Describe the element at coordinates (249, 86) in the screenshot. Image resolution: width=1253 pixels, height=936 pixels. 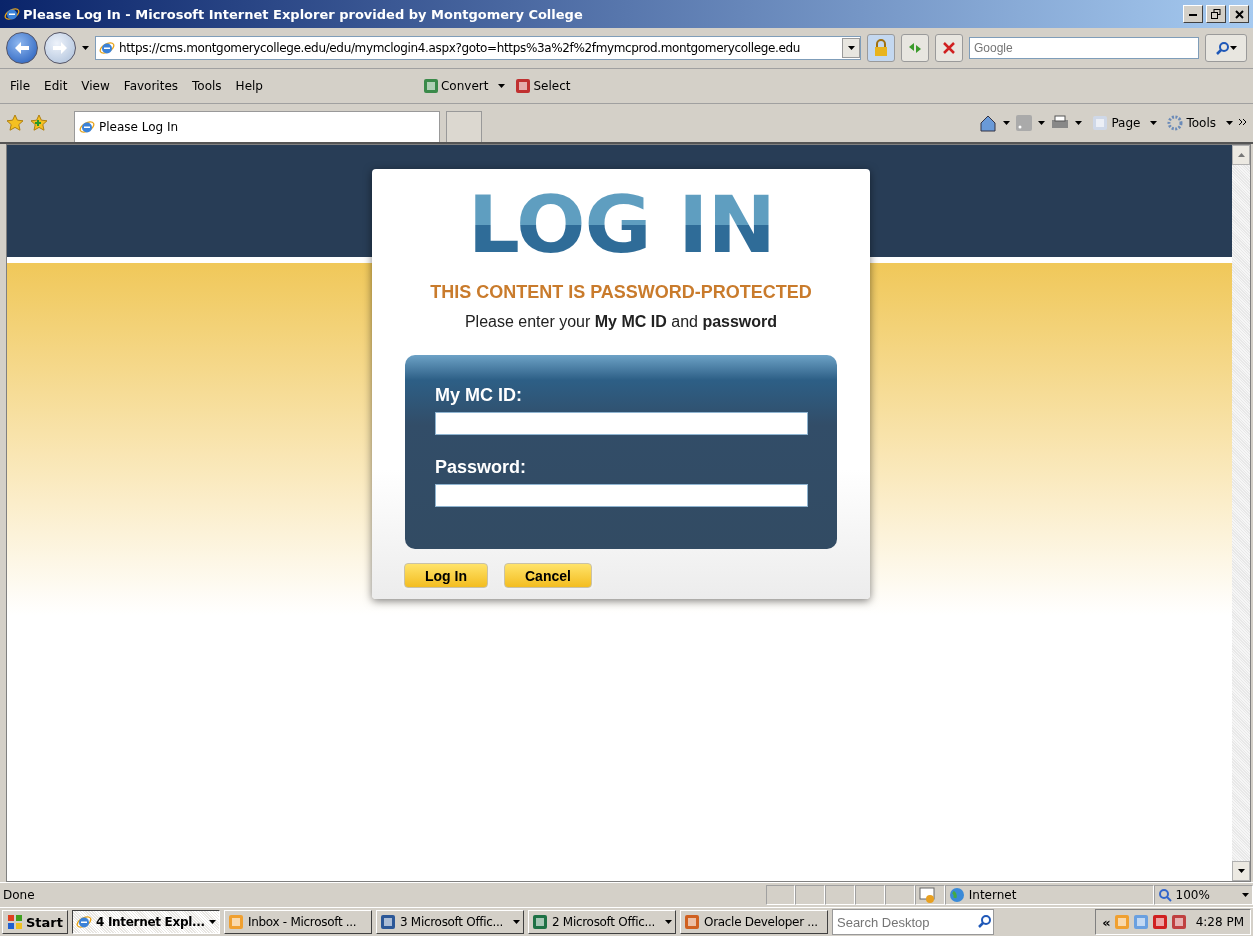
I see `menu-item: Help` at that location.